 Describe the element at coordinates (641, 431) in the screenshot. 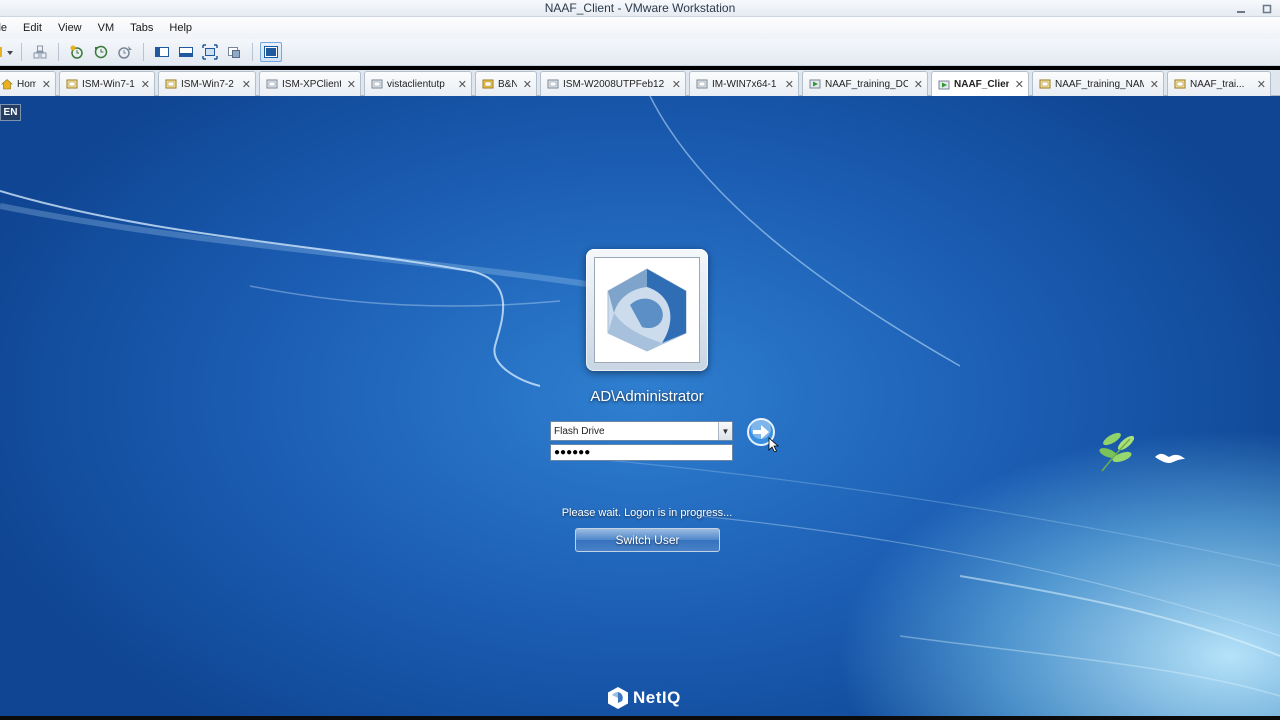

I see `authentication-method-dropdown: Flash Drive ▼` at that location.